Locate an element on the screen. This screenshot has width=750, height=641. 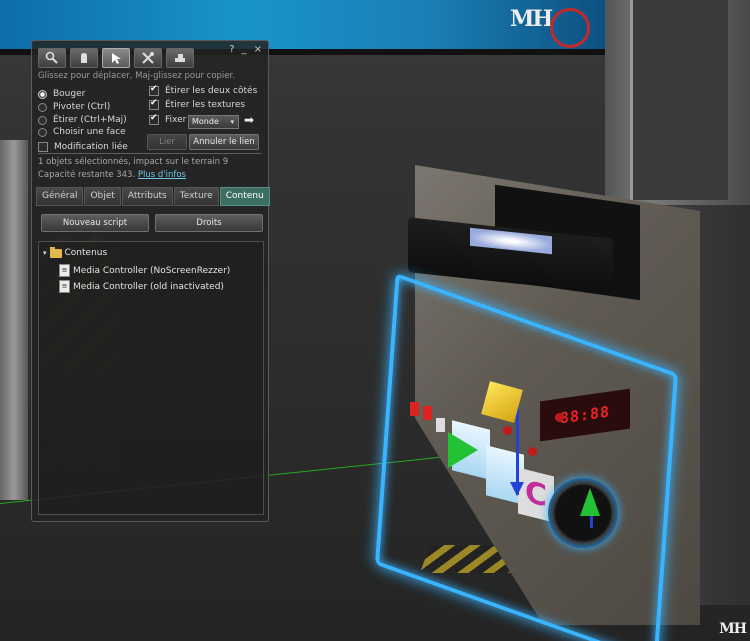
banner-seal is located at coordinates (570, 28).